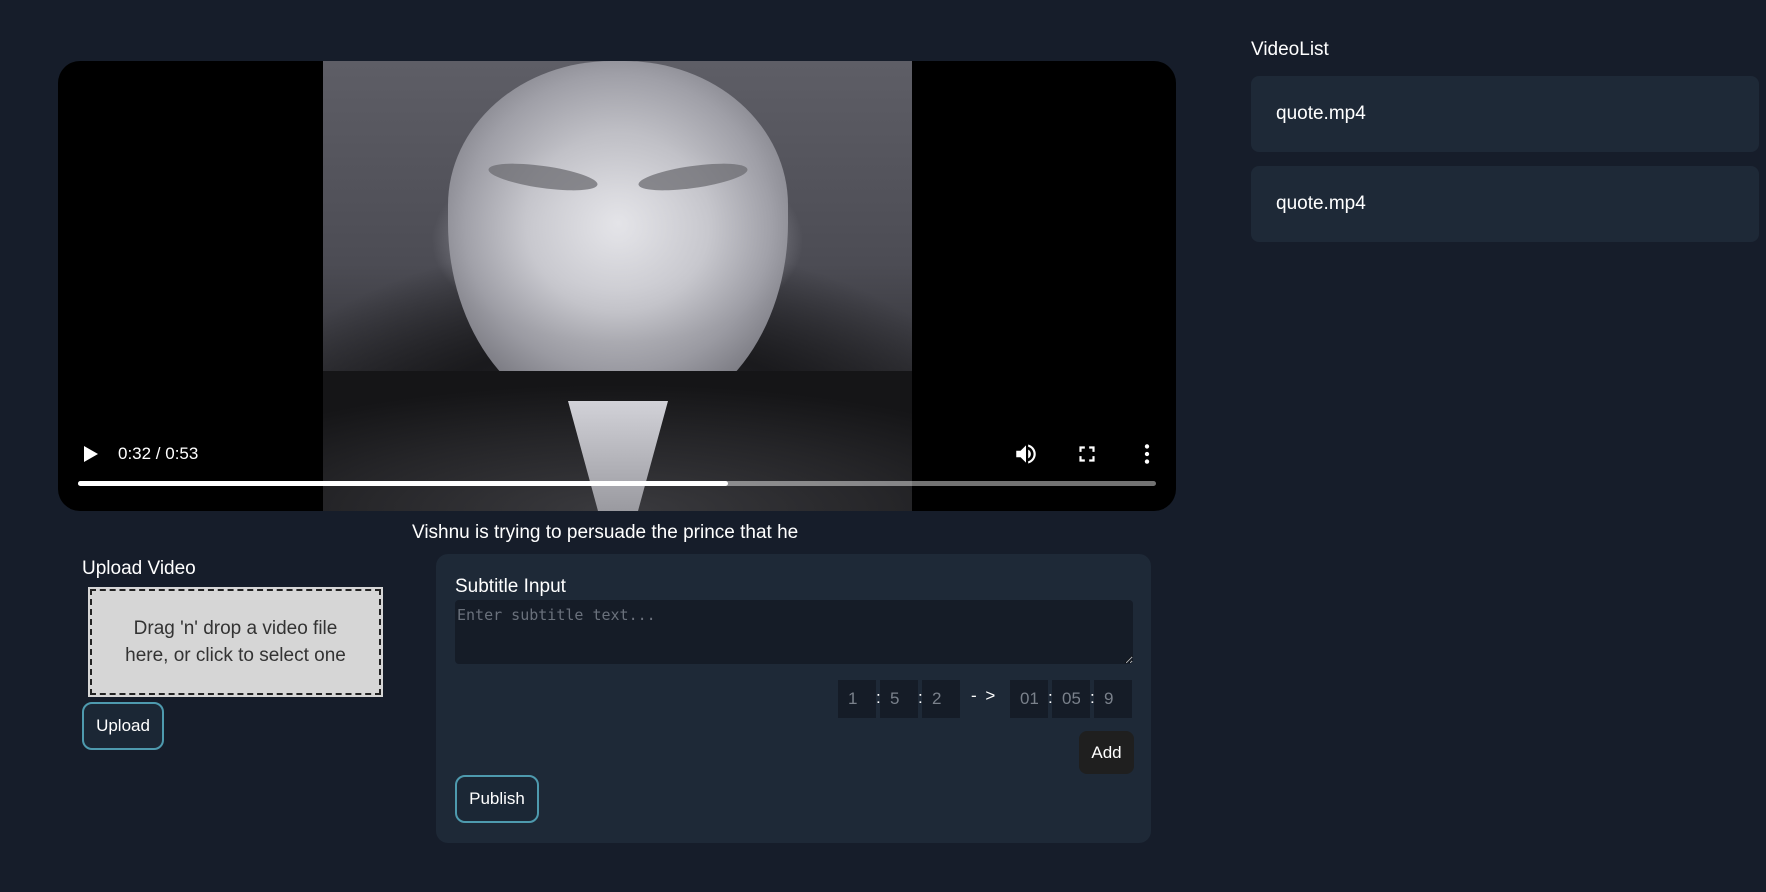  What do you see at coordinates (123, 726) in the screenshot?
I see `upload-button: Upload` at bounding box center [123, 726].